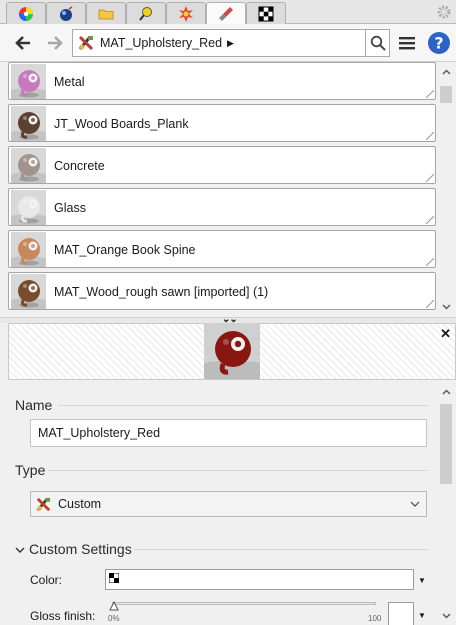 Image resolution: width=456 pixels, height=625 pixels. I want to click on list-scrollbar, so click(446, 189).